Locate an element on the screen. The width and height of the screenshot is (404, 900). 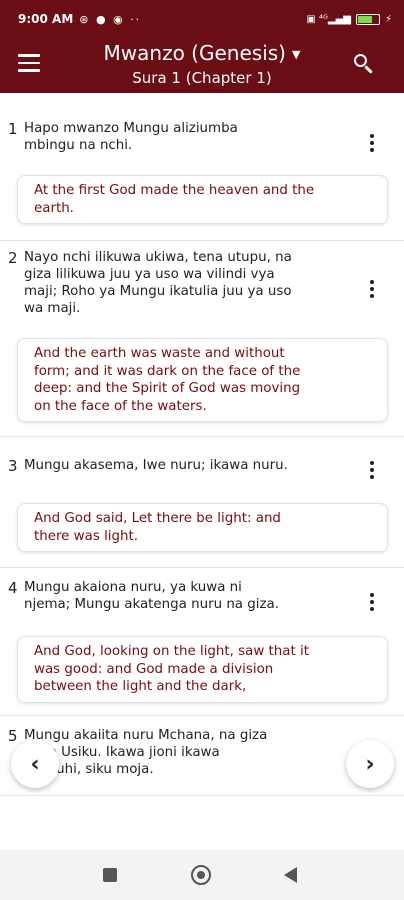
status-right-icons: ▣ ⁴ᴳ▂▄▆ ⚡ is located at coordinates (349, 19).